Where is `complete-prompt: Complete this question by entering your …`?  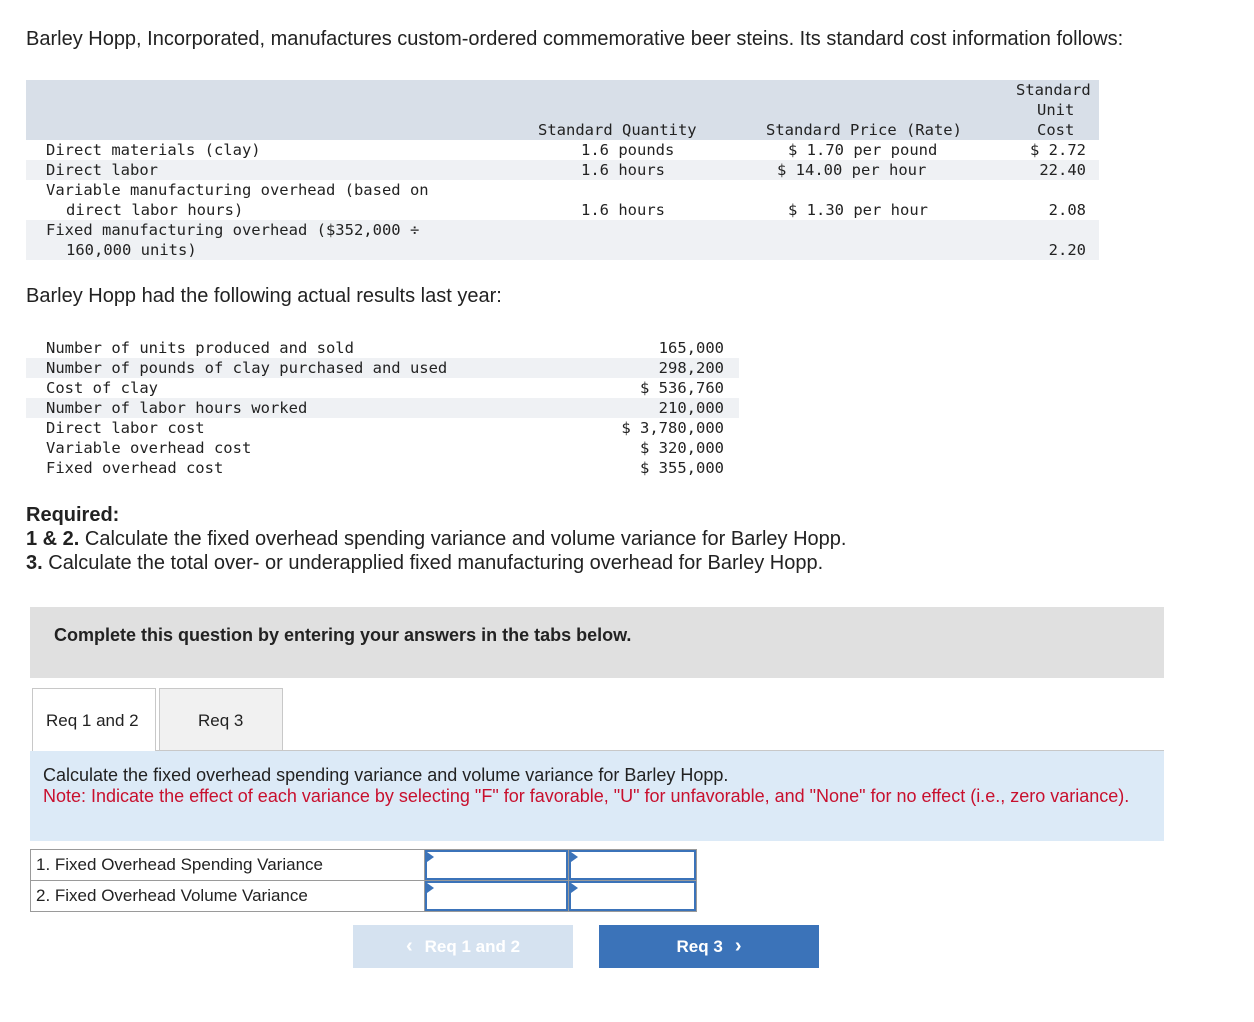 complete-prompt: Complete this question by entering your … is located at coordinates (597, 642).